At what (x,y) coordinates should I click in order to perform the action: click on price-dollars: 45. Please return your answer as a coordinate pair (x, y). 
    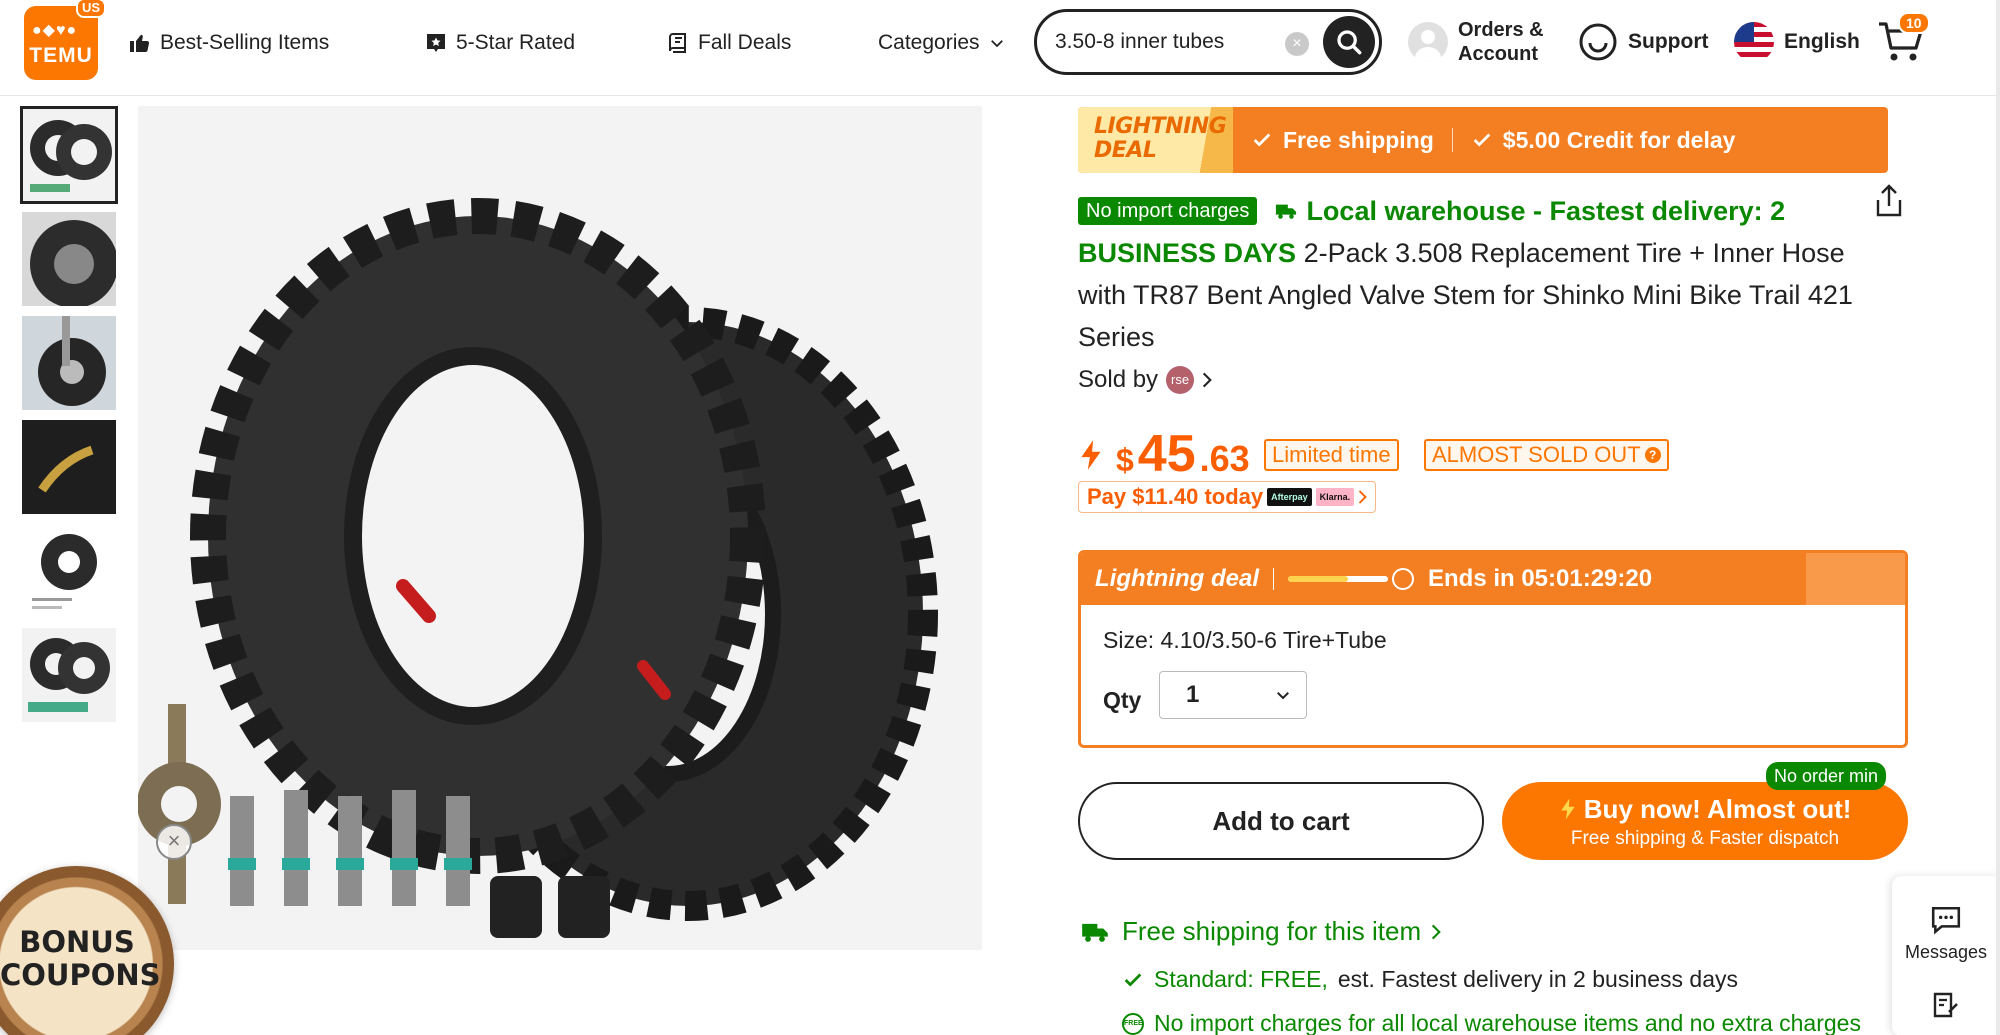
    Looking at the image, I should click on (1166, 454).